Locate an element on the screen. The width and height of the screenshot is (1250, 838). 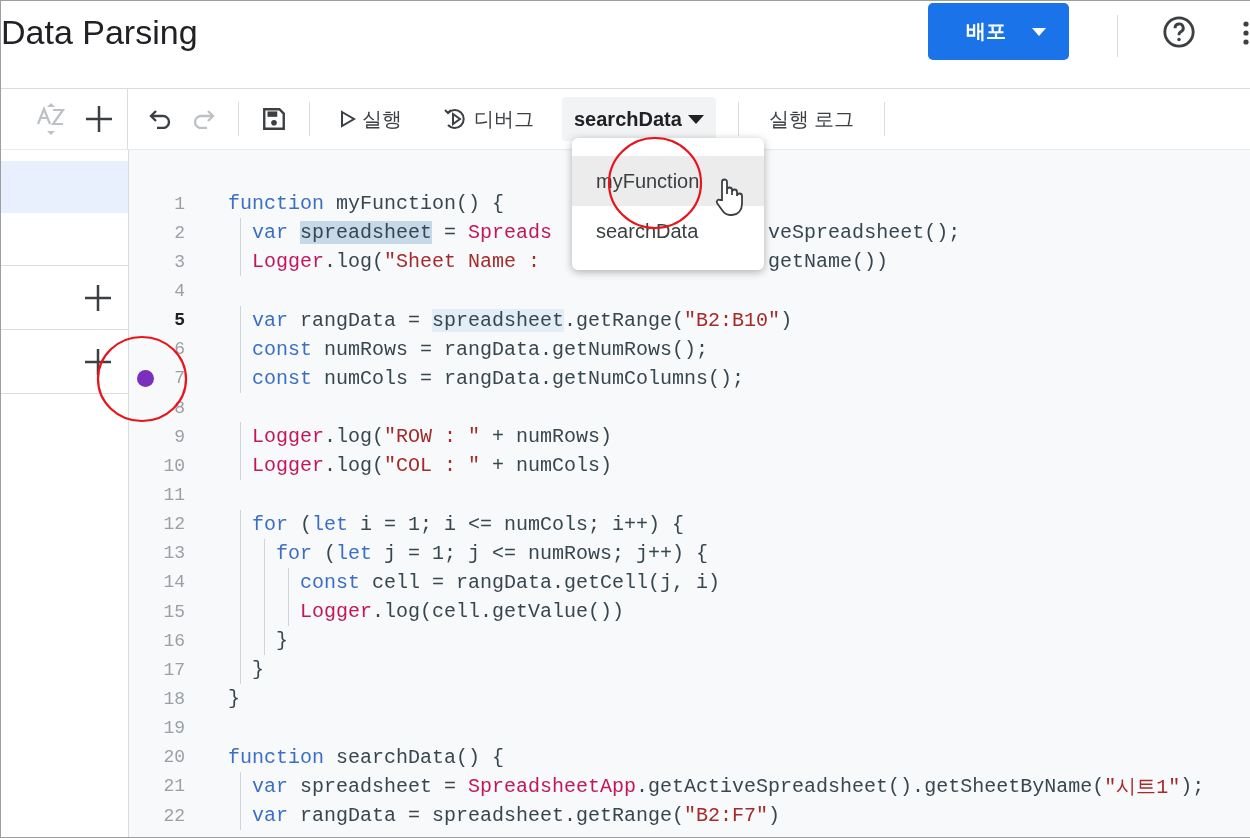
line-number: 20 is located at coordinates (173, 757).